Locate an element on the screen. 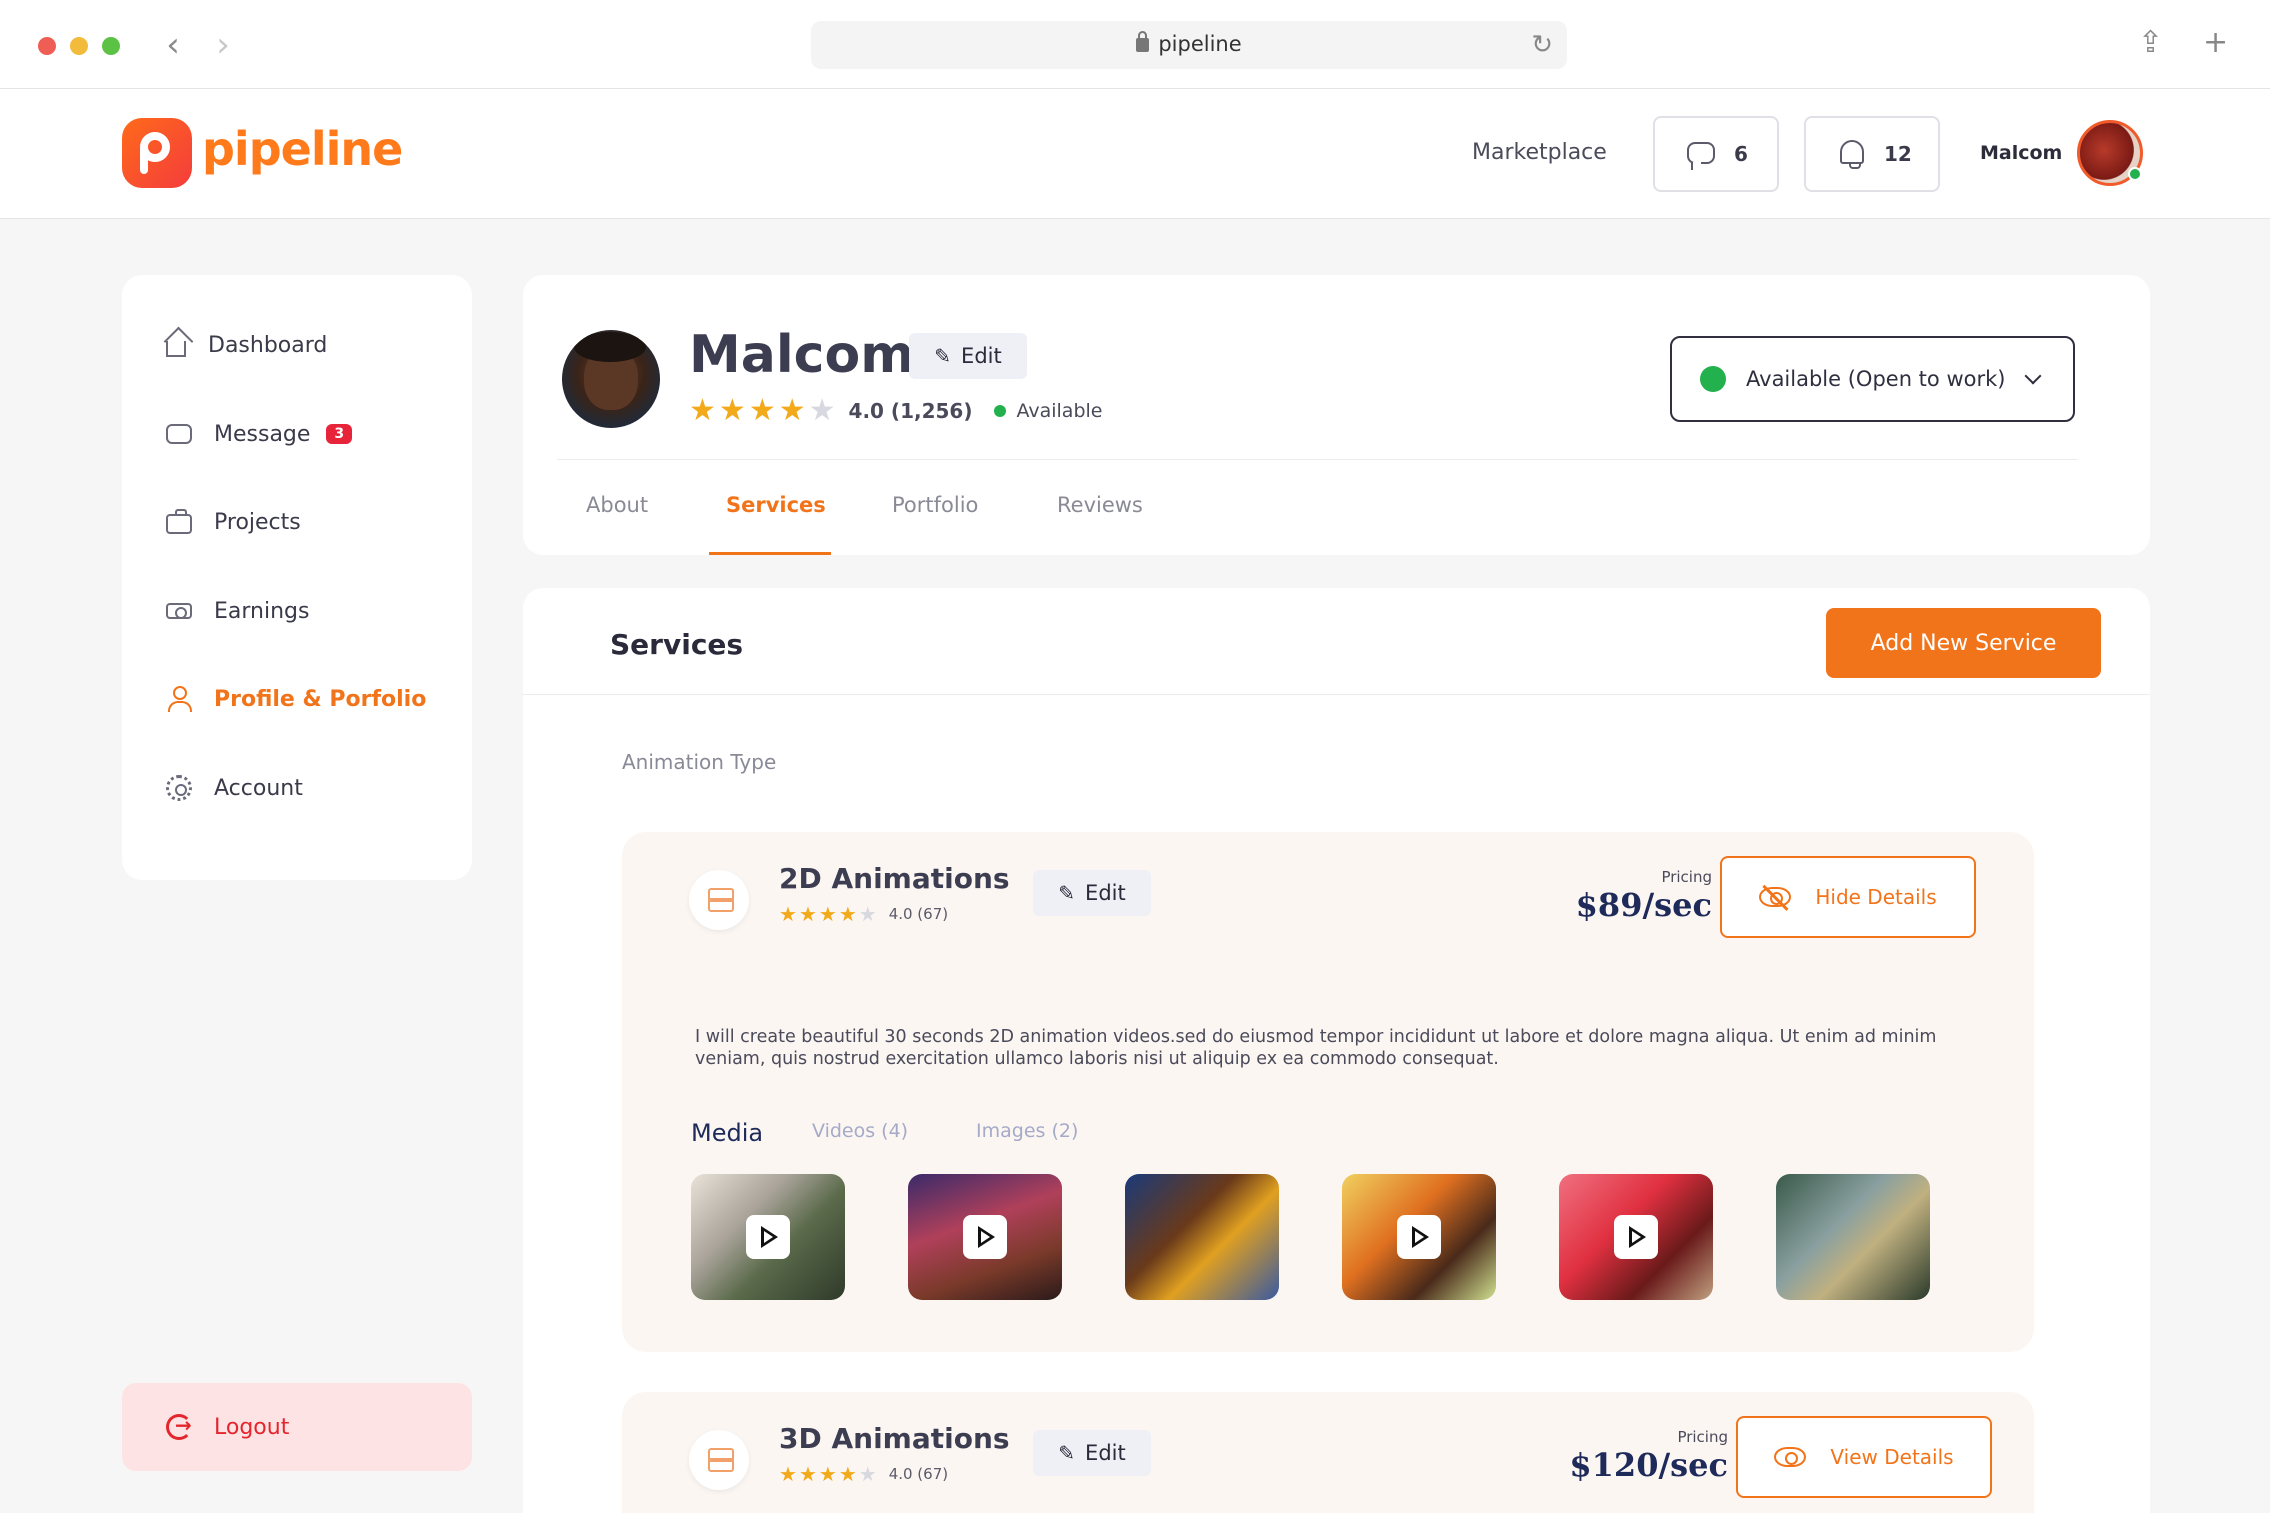 This screenshot has height=1513, width=2270. address-bar: pipeline ↻ is located at coordinates (1189, 45).